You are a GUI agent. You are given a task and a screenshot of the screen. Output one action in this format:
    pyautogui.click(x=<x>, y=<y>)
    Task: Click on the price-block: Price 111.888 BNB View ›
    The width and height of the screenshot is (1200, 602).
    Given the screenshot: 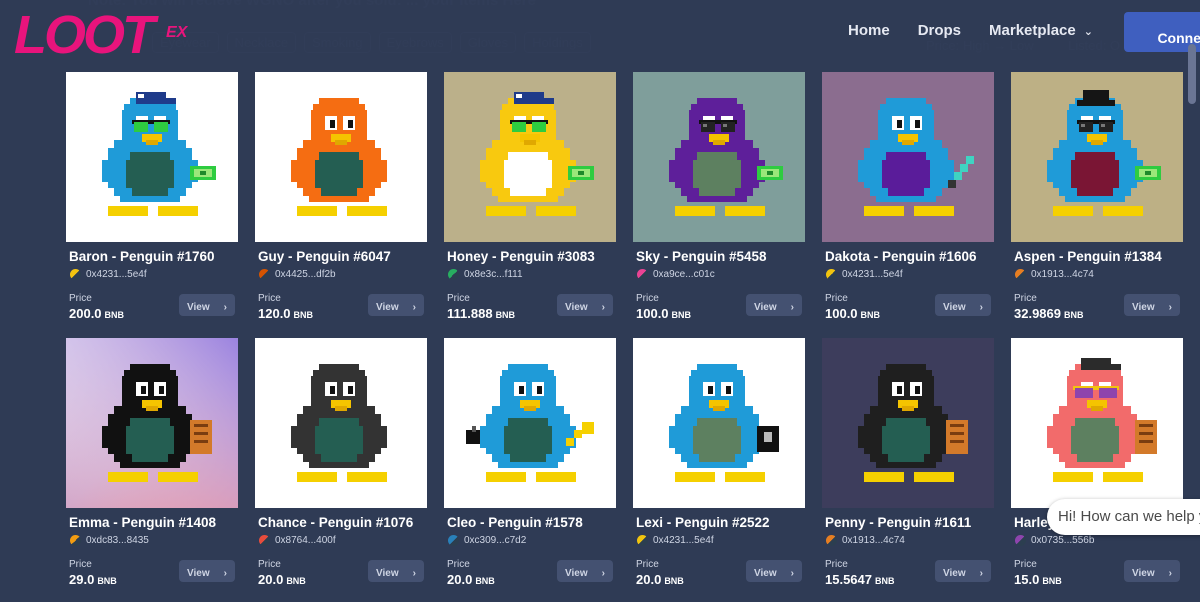 What is the action you would take?
    pyautogui.click(x=531, y=311)
    